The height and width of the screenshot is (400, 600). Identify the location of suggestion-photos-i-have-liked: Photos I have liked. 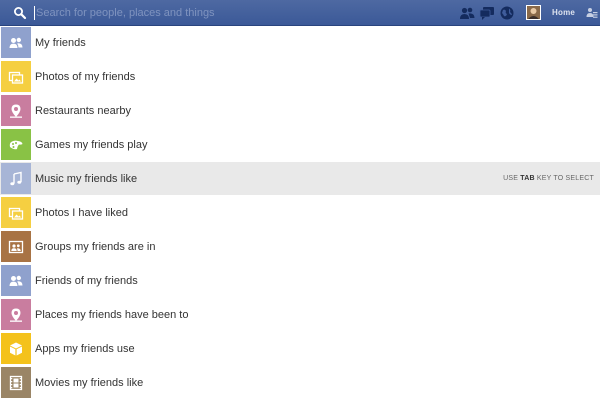
(300, 213).